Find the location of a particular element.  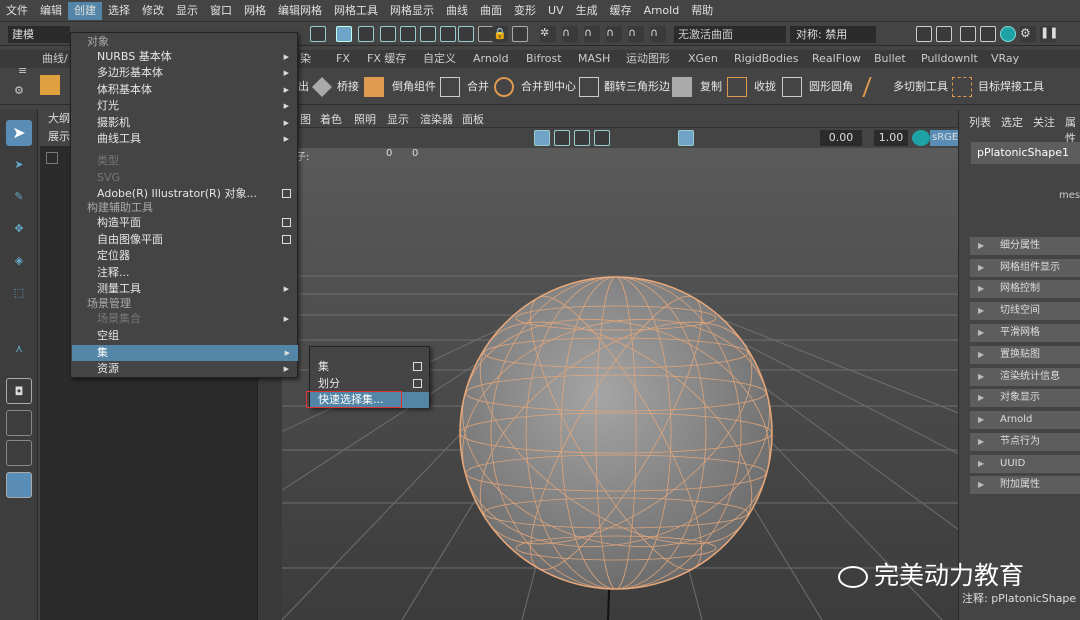

wireframe-icon is located at coordinates (542, 138).